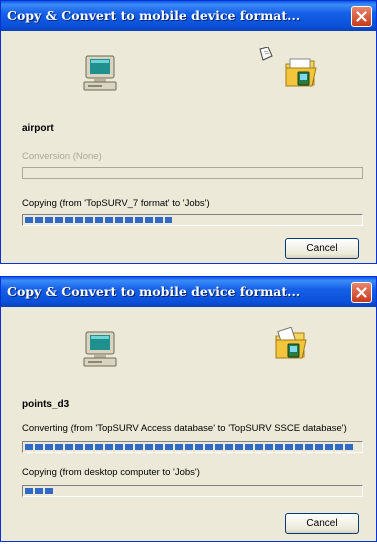 The width and height of the screenshot is (377, 544). Describe the element at coordinates (46, 404) in the screenshot. I see `item-name: points_d3` at that location.